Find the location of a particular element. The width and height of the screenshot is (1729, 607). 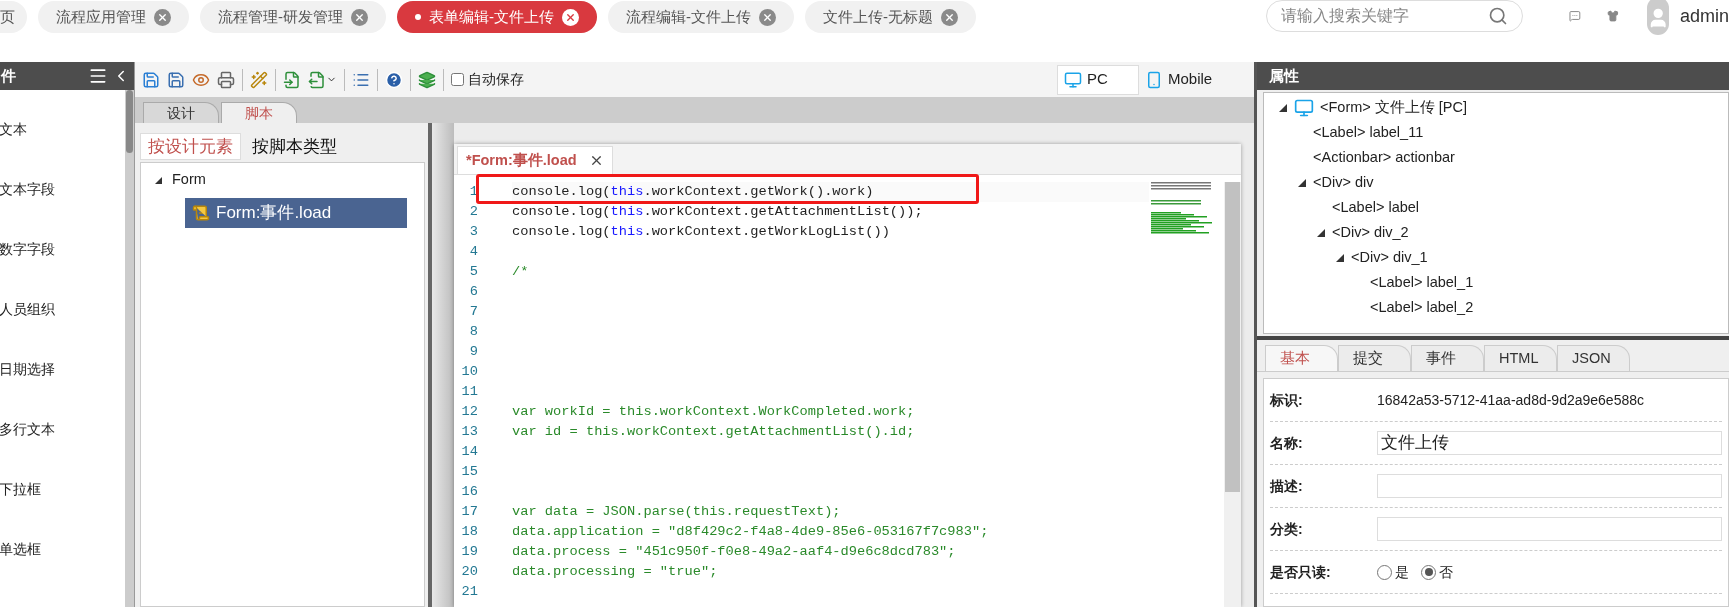

component-item: 多行文本 is located at coordinates (62, 429).